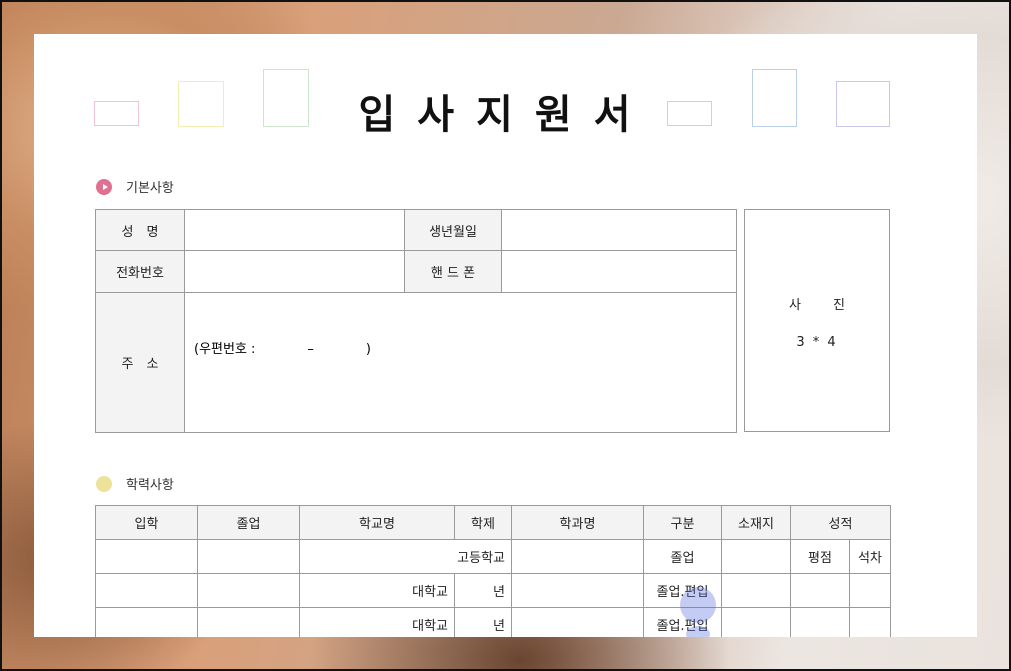 This screenshot has height=671, width=1011. I want to click on section-basic-label: 기본사항, so click(150, 188).